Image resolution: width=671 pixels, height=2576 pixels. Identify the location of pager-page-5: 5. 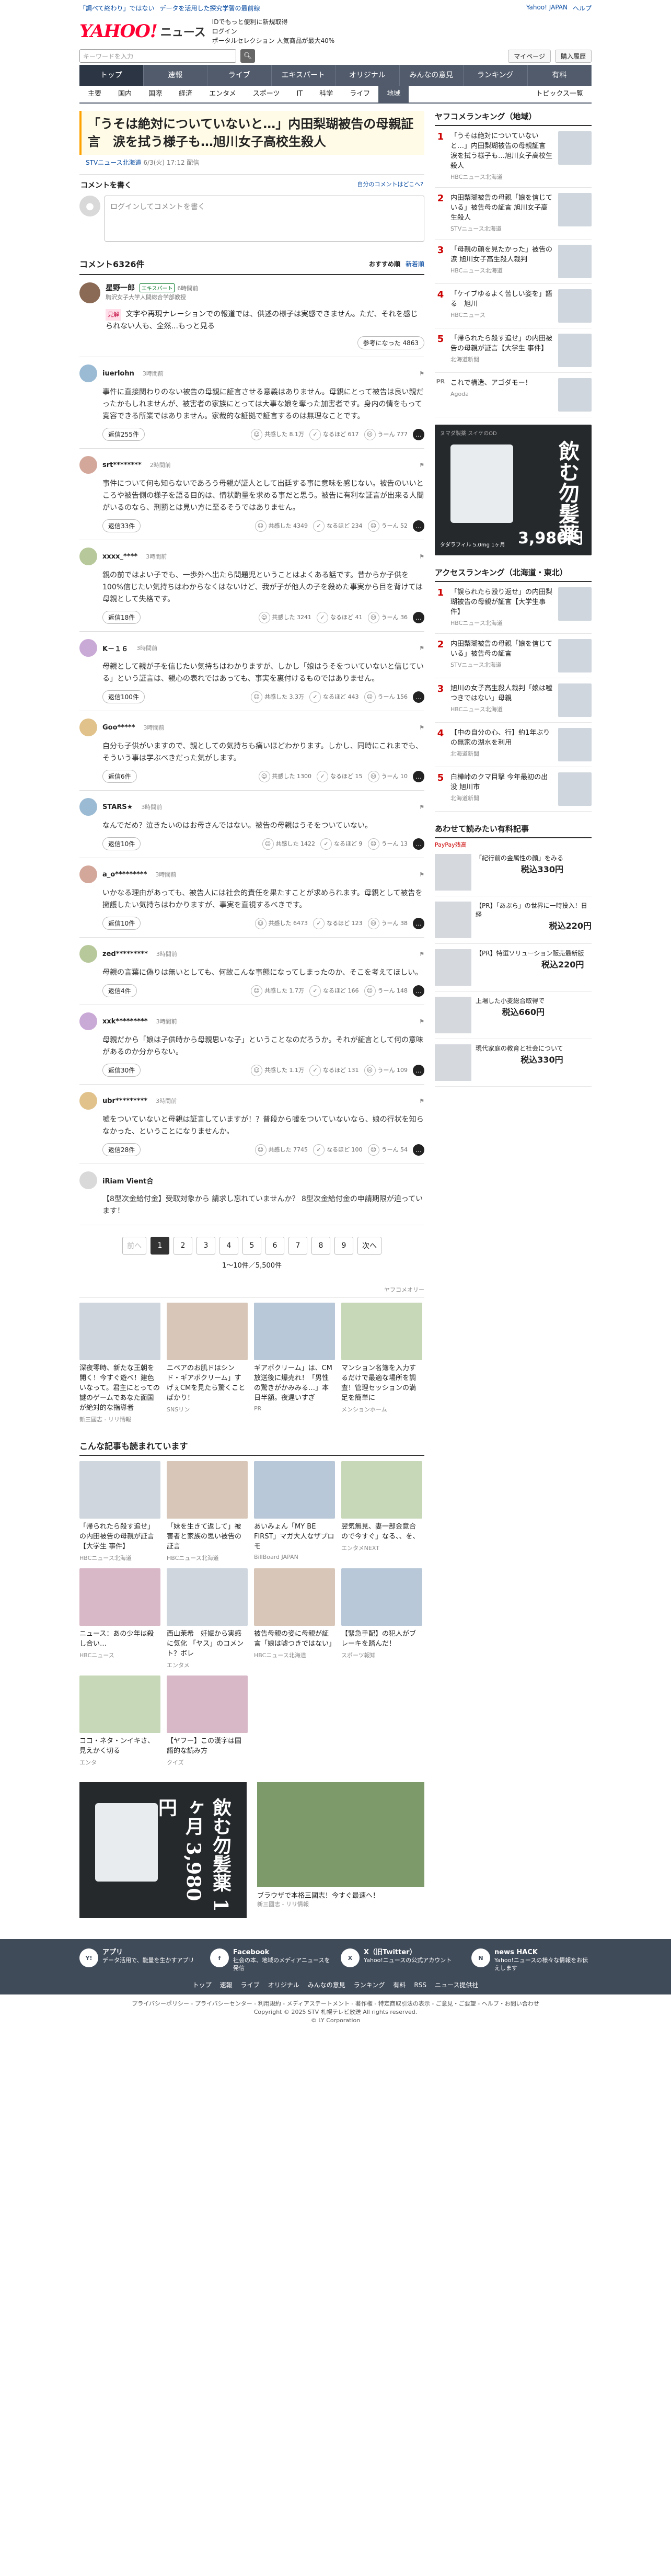
(251, 1246).